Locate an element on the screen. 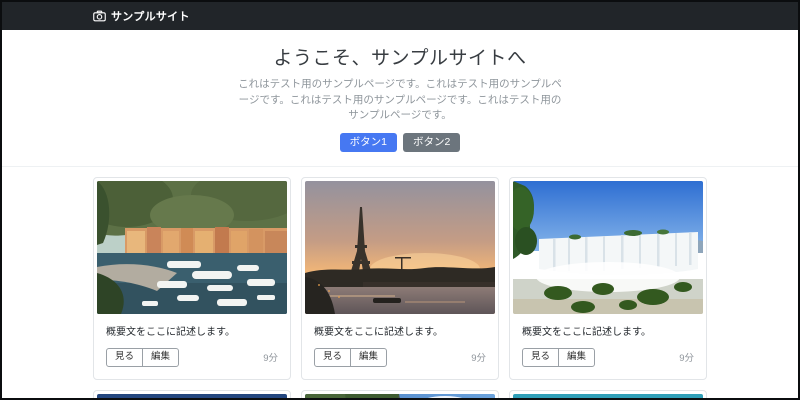  cliff-and-blue-sky-photo is located at coordinates (400, 395).